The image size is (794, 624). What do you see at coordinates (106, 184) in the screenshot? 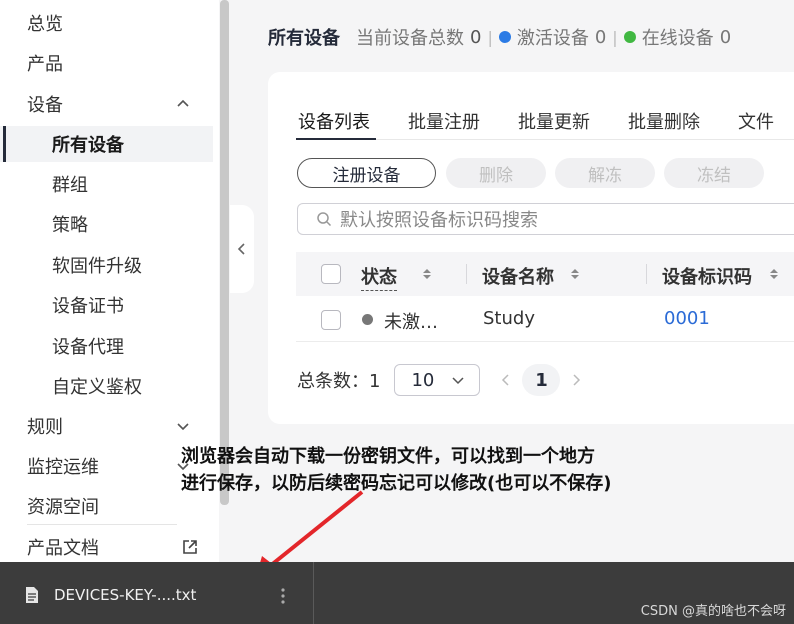
I see `sidebar-item-groups: 群组` at bounding box center [106, 184].